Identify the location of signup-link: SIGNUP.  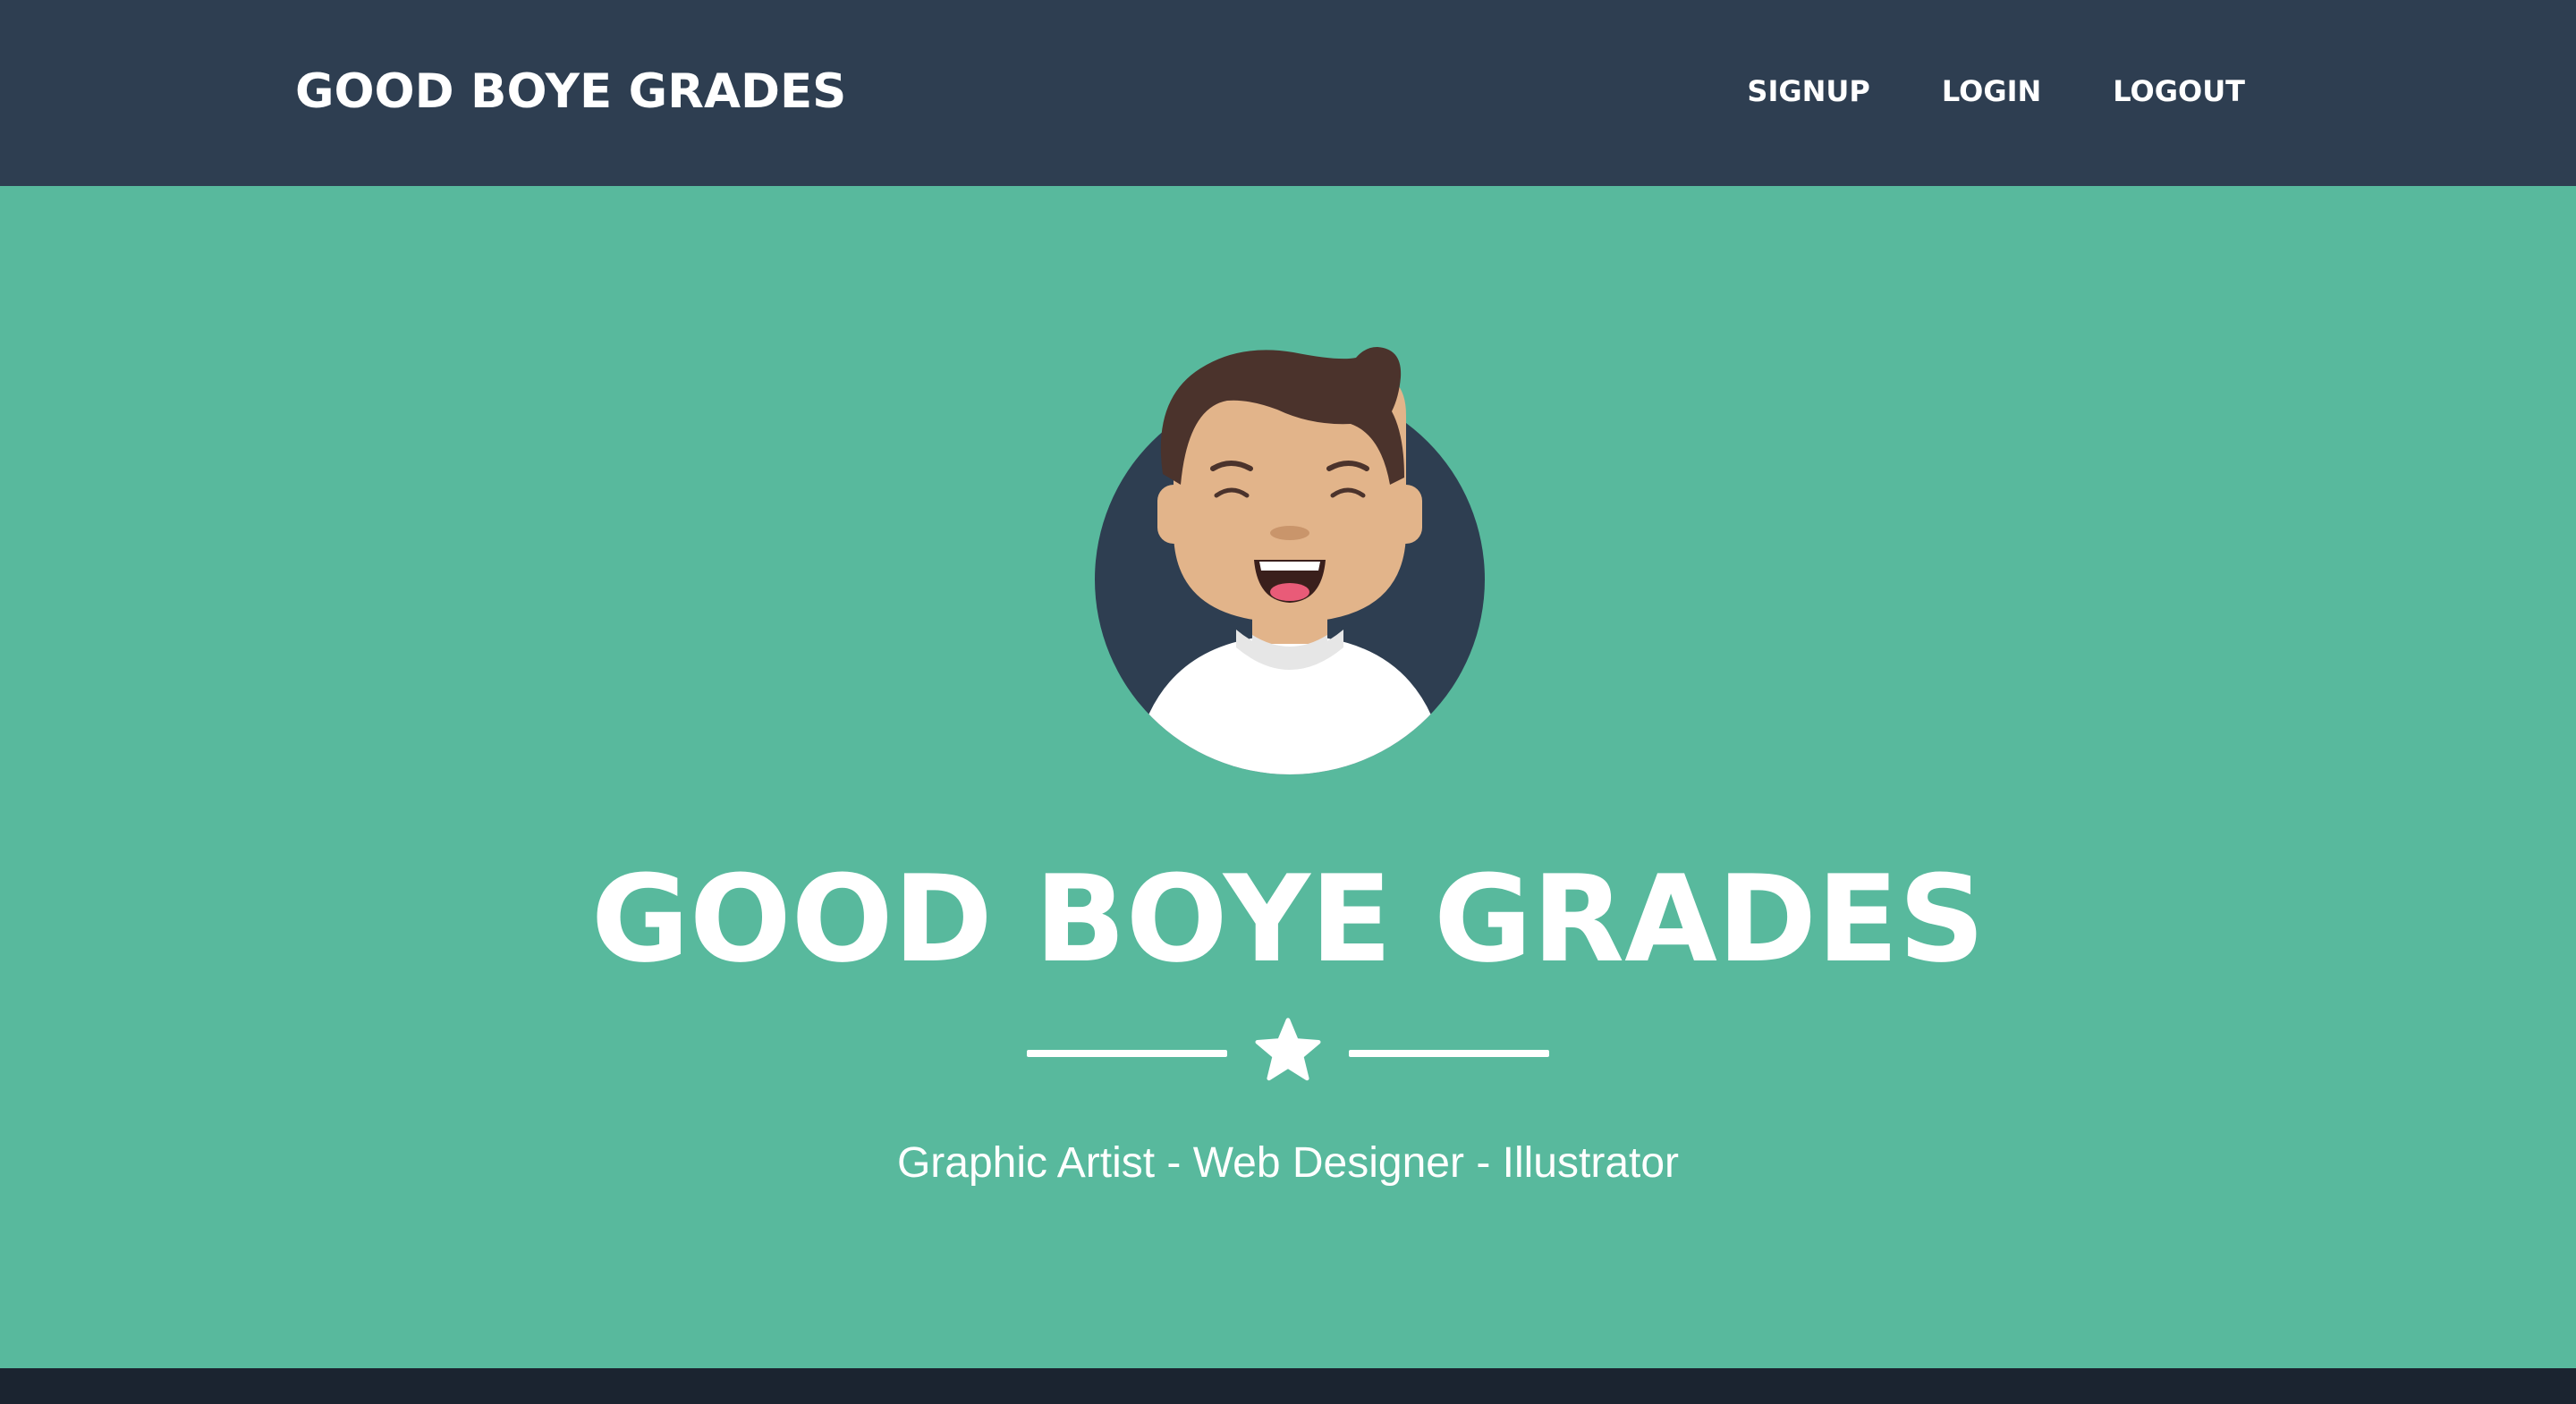
(1808, 92).